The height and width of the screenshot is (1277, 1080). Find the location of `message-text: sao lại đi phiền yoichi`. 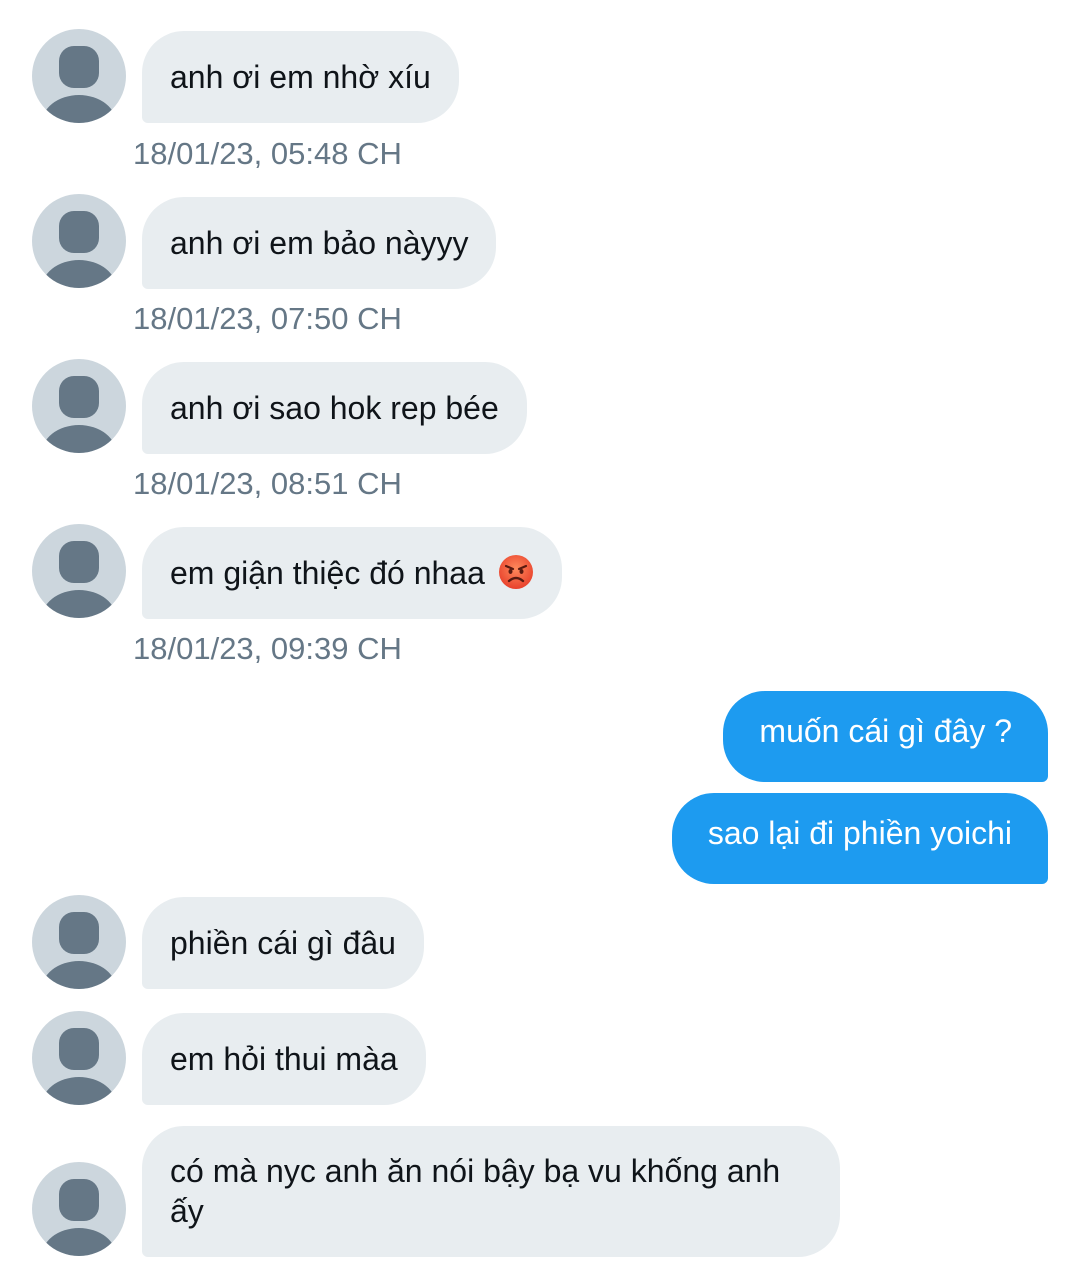

message-text: sao lại đi phiền yoichi is located at coordinates (859, 833).